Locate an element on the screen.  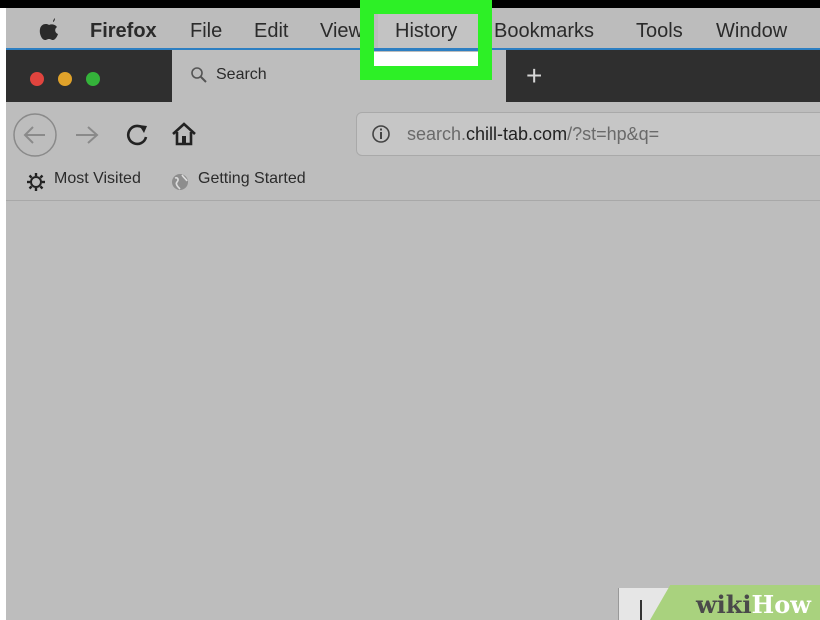
info-icon is located at coordinates (381, 134).